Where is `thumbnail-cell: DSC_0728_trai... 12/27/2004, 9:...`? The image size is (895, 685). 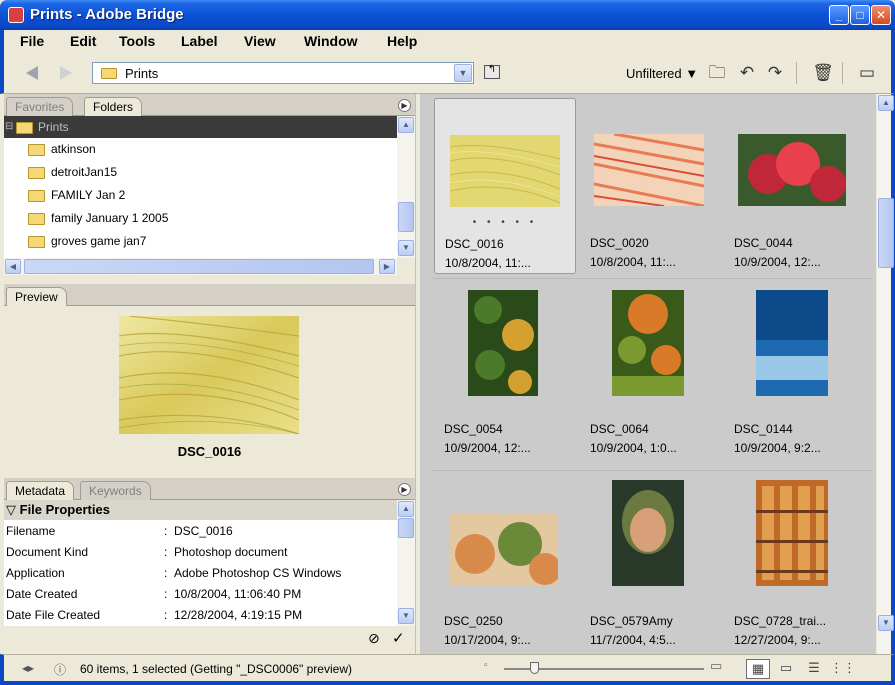
thumbnail-cell: DSC_0728_trai... 12/27/2004, 9:... is located at coordinates (795, 564).